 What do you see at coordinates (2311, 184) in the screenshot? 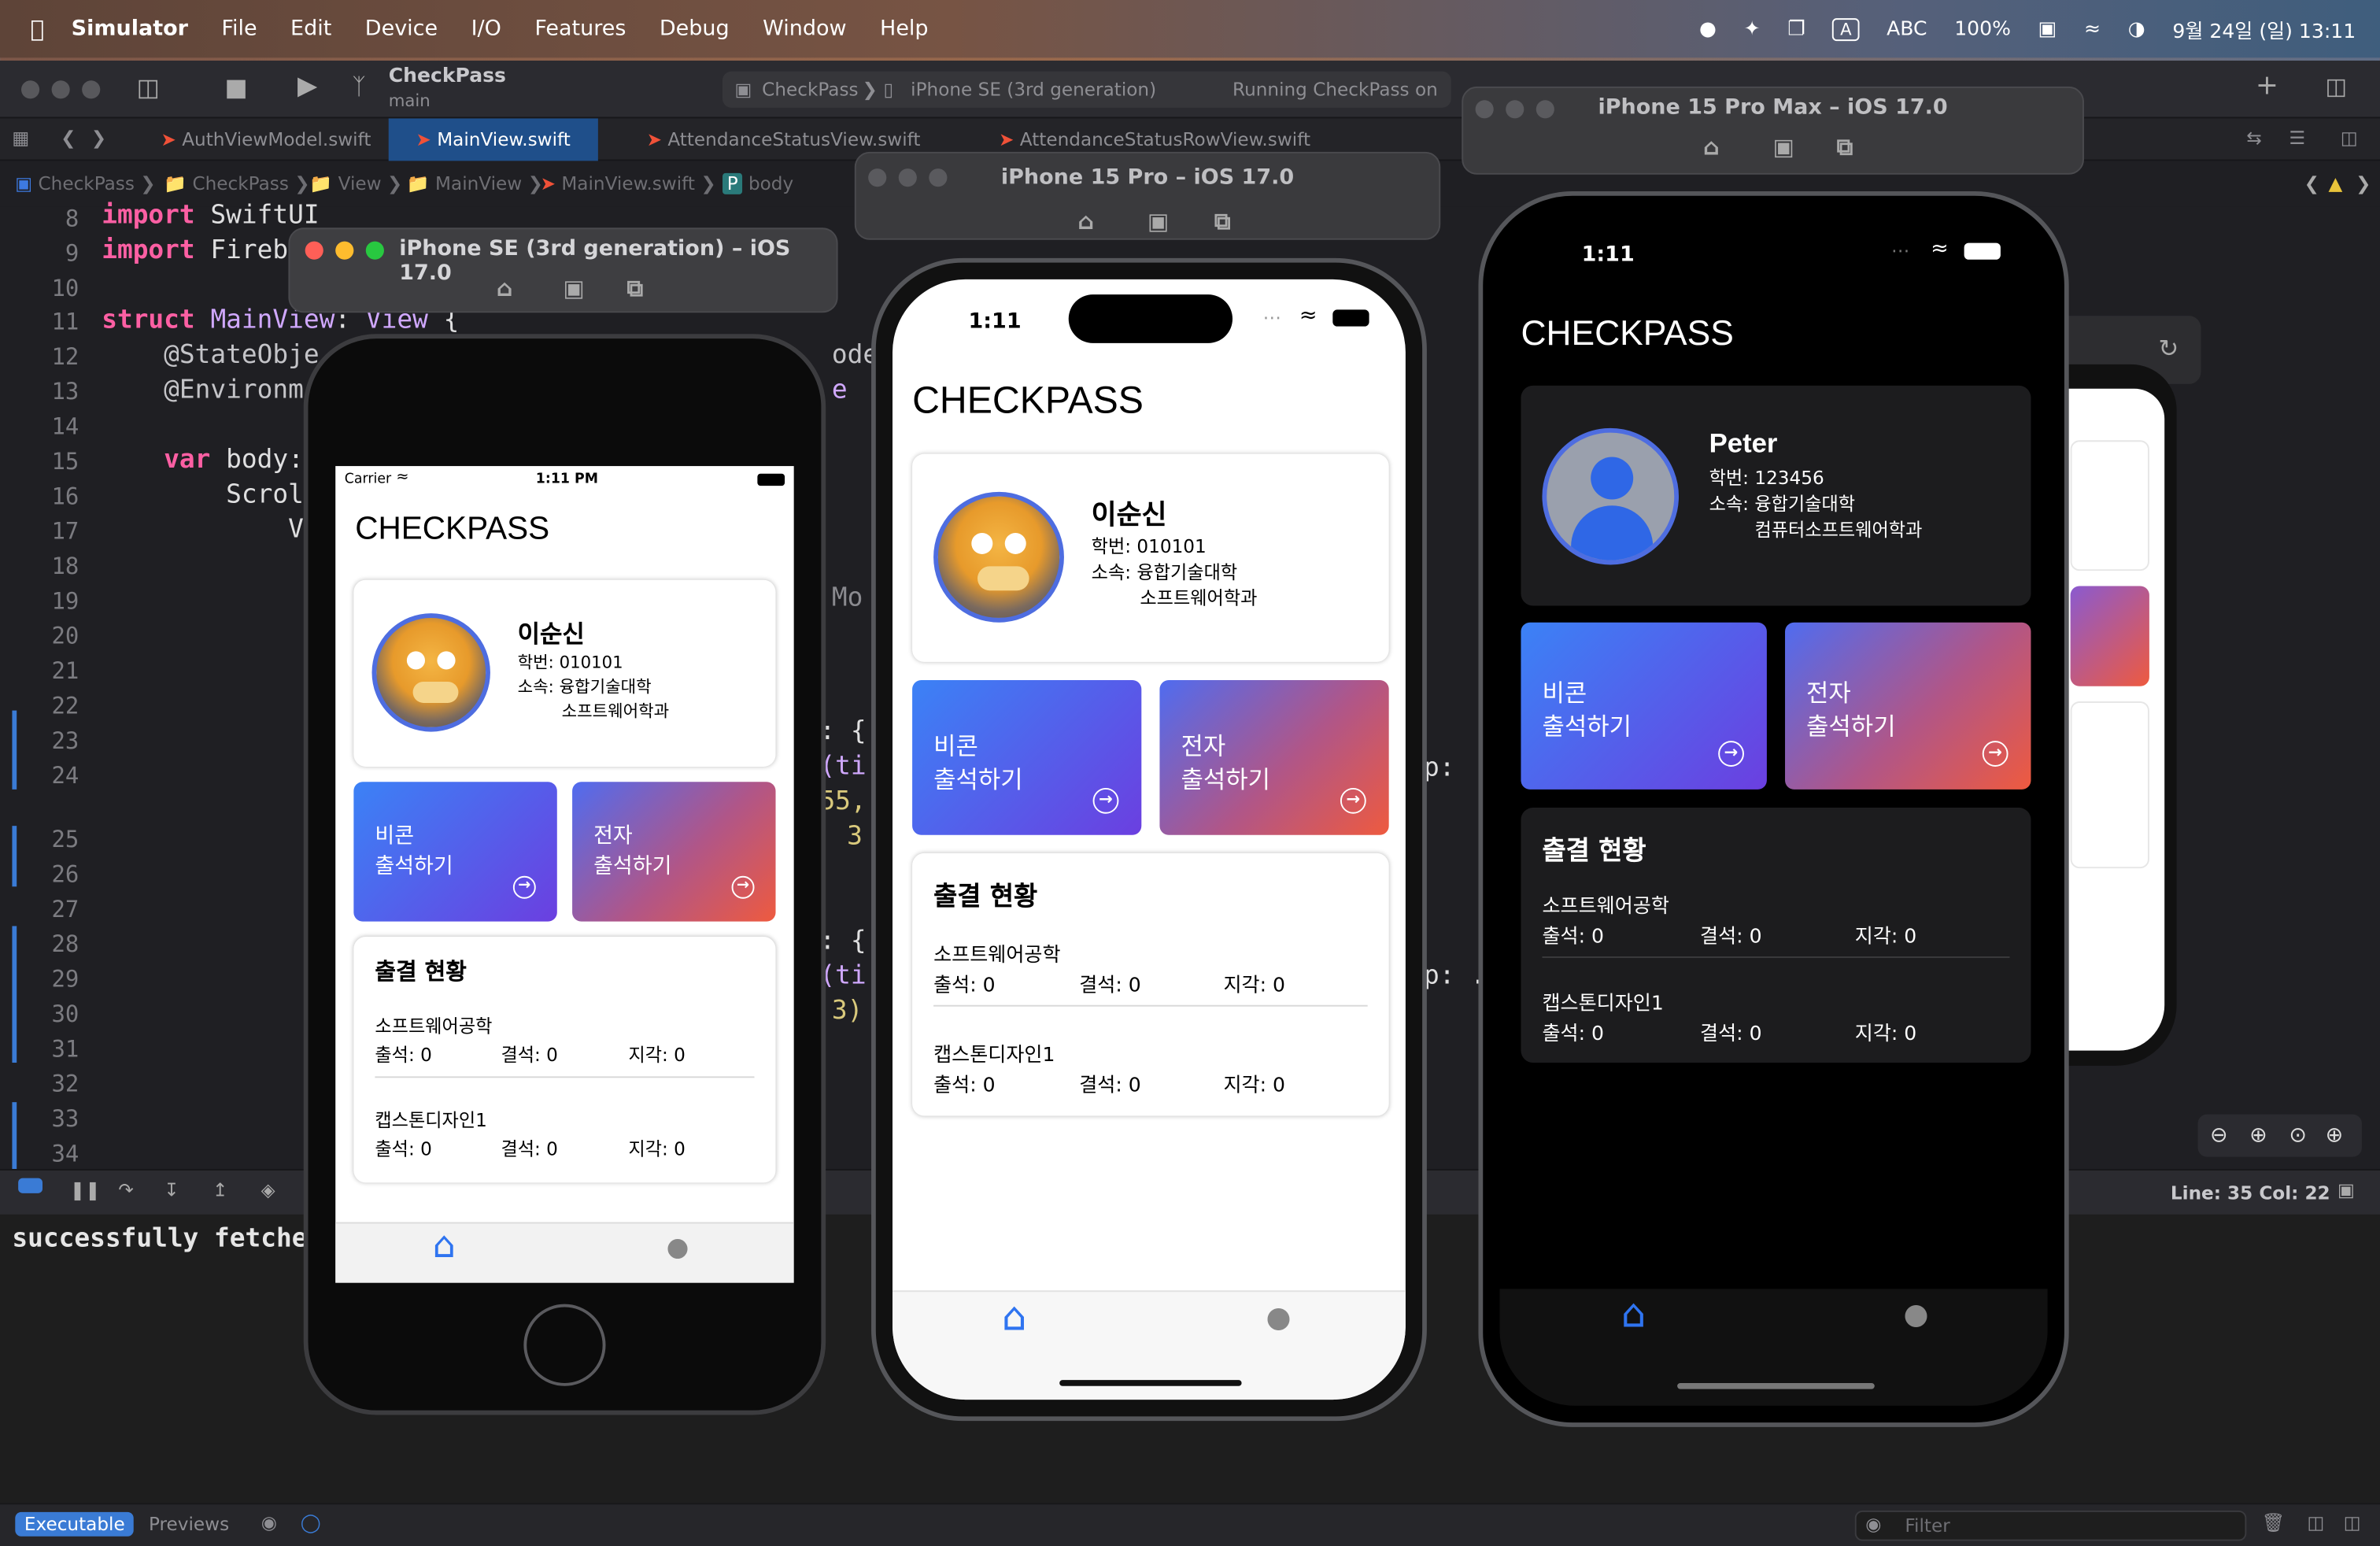
I see `issue-nav-icon: ❮` at bounding box center [2311, 184].